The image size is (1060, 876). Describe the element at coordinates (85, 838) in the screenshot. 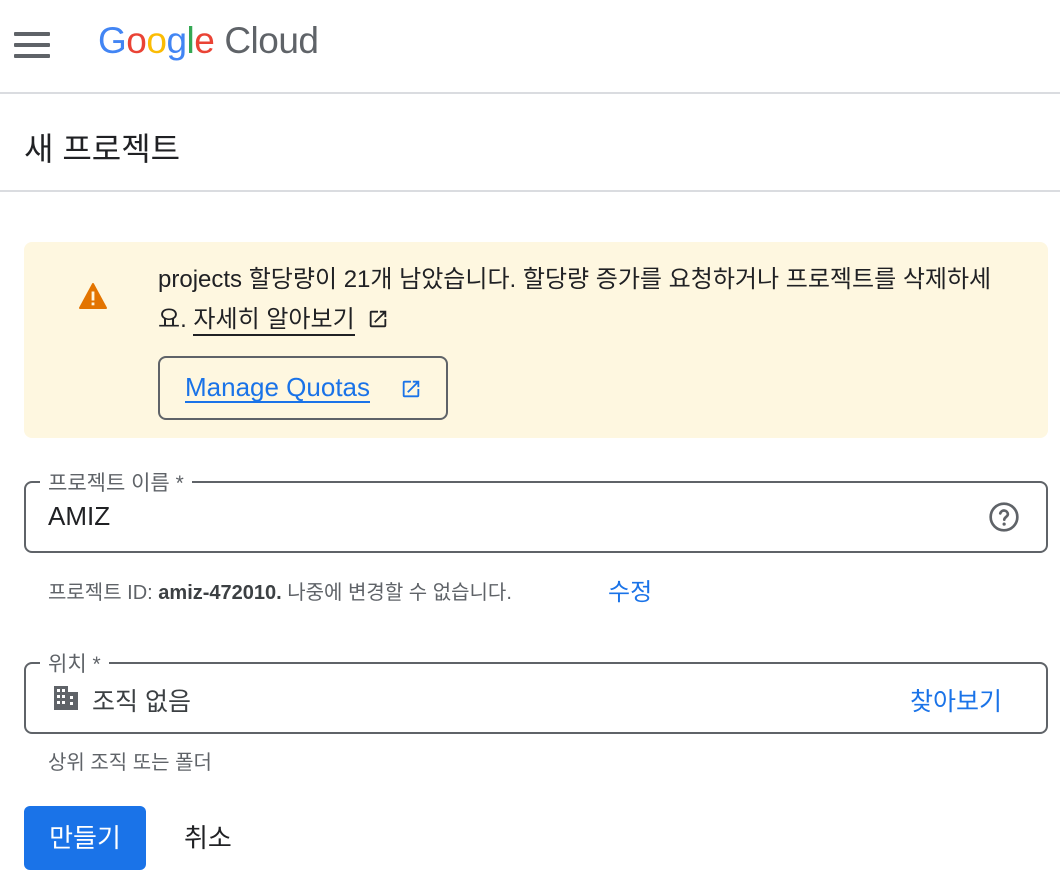

I see `create-button: 만들기` at that location.